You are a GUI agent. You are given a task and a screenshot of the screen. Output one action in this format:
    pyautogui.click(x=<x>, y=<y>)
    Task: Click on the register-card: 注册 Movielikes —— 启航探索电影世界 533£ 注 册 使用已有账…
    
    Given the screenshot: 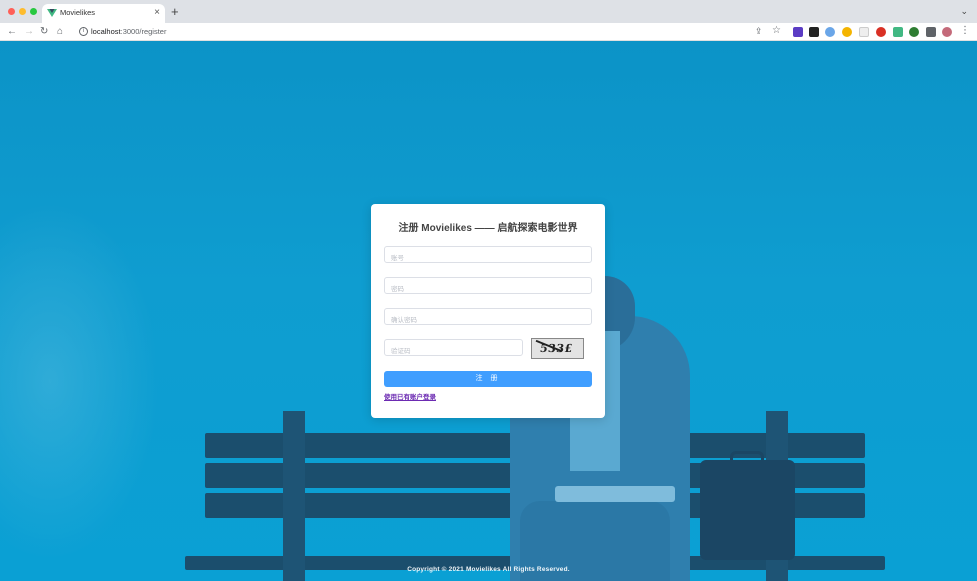 What is the action you would take?
    pyautogui.click(x=488, y=311)
    